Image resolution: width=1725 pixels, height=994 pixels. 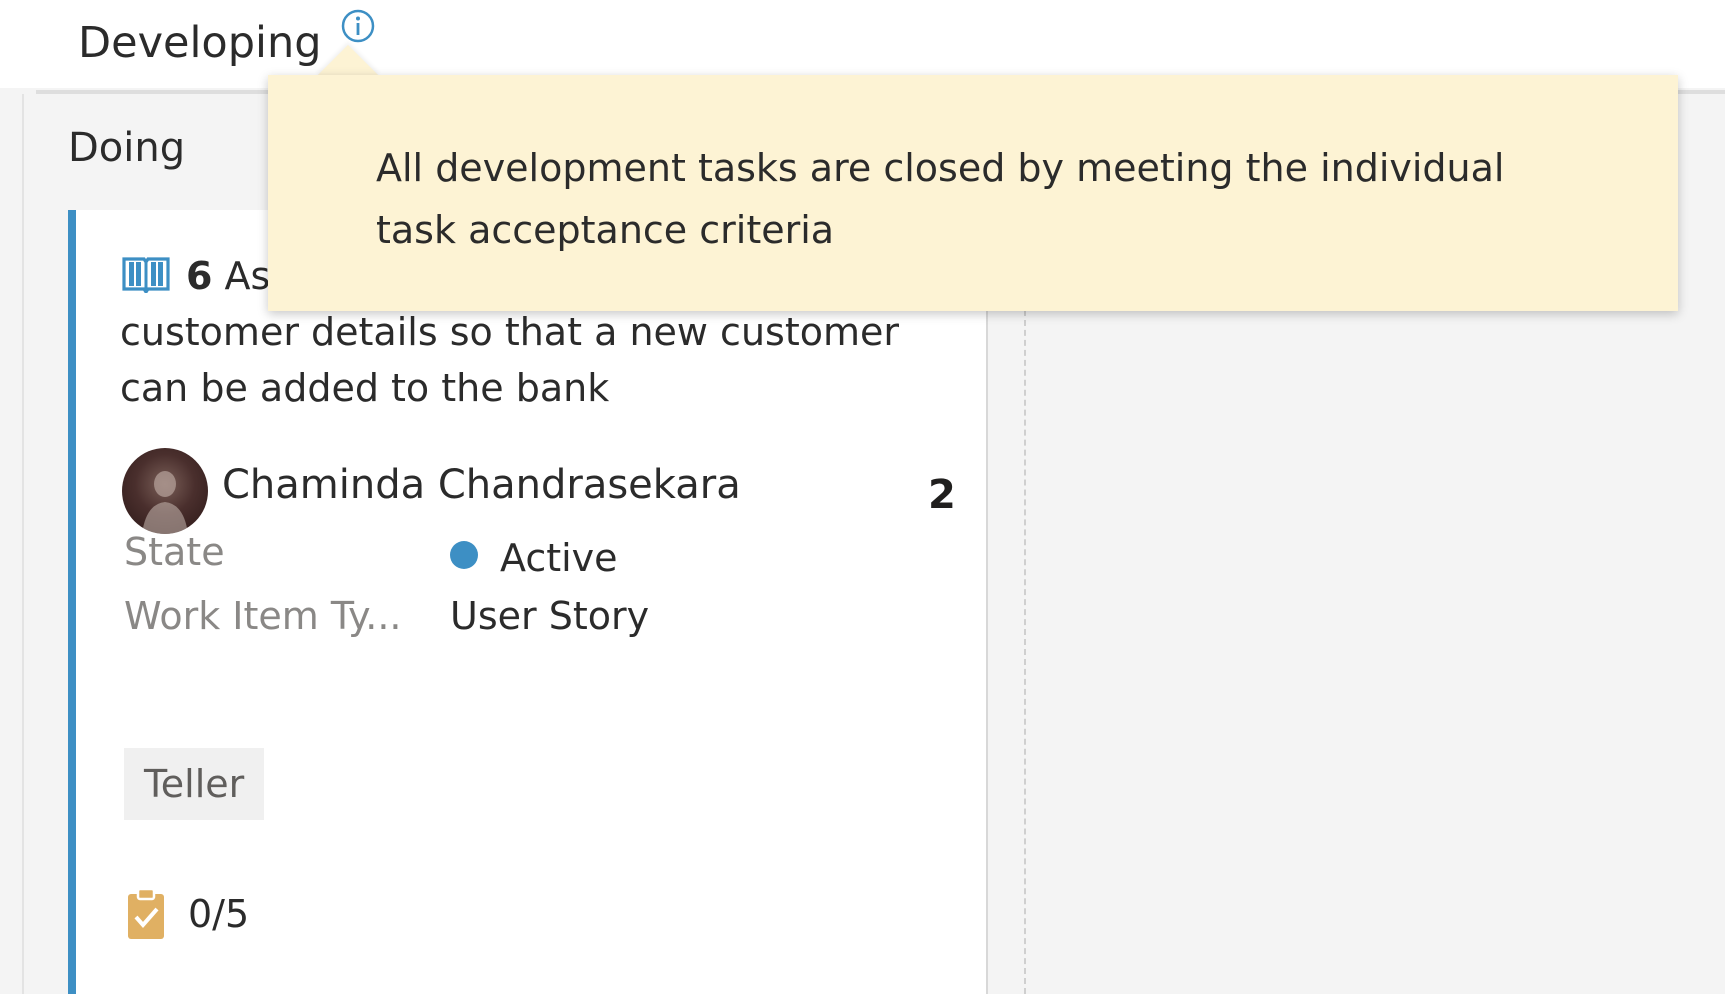 What do you see at coordinates (549, 616) in the screenshot?
I see `field-value-work-item-type: User Story` at bounding box center [549, 616].